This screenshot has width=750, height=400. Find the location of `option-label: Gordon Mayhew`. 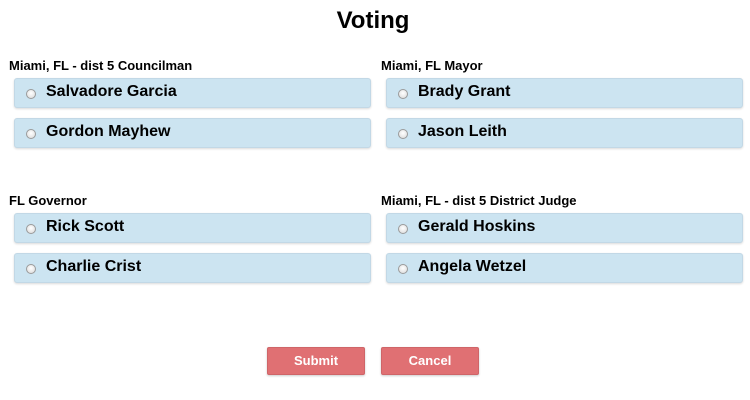

option-label: Gordon Mayhew is located at coordinates (108, 131).